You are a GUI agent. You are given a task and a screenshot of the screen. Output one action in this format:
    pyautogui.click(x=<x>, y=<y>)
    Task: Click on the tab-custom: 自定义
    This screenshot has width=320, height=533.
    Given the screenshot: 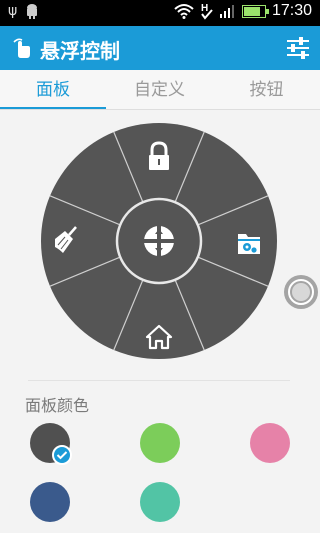 What is the action you would take?
    pyautogui.click(x=159, y=90)
    